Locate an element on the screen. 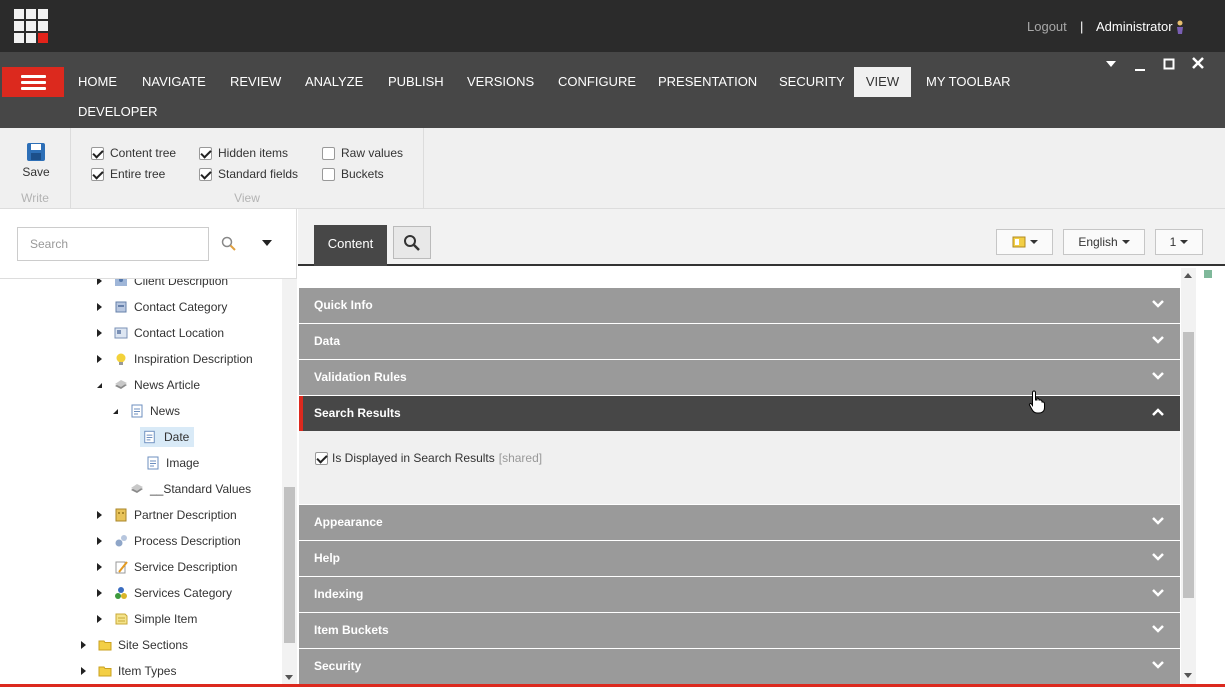 This screenshot has height=687, width=1225. gallery-dropdown is located at coordinates (1024, 242).